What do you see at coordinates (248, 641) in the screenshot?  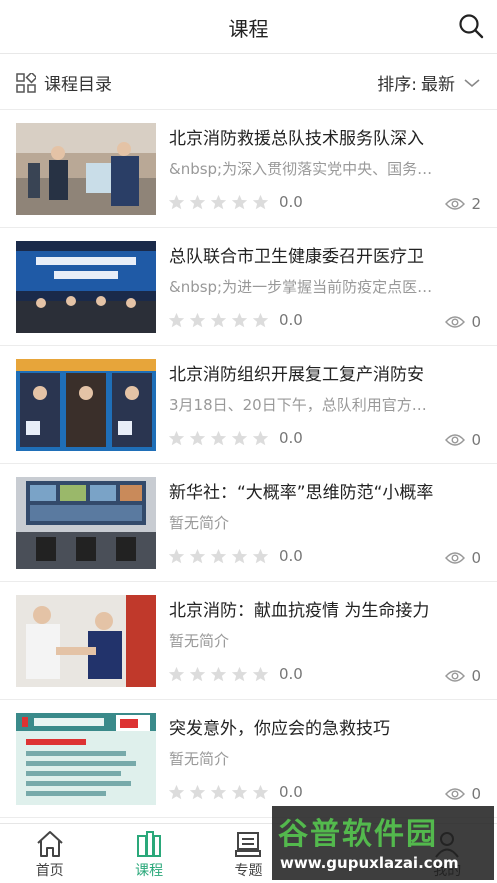 I see `course-item: 北京消防：献血抗疫情 为生命接力 暂无简介 0.0 0` at bounding box center [248, 641].